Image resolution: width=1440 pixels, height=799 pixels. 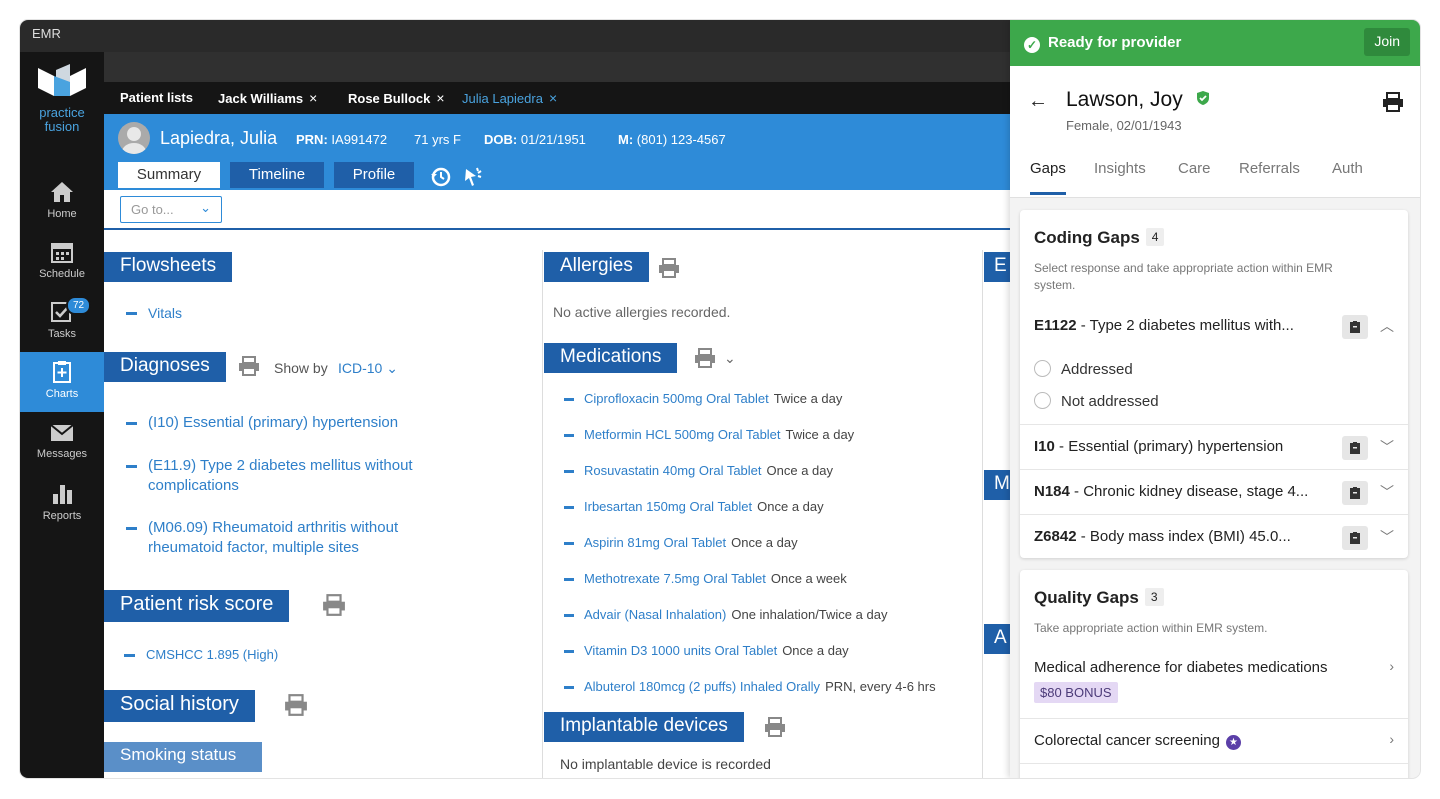 I want to click on tab-label: Patient lists, so click(x=156, y=97).